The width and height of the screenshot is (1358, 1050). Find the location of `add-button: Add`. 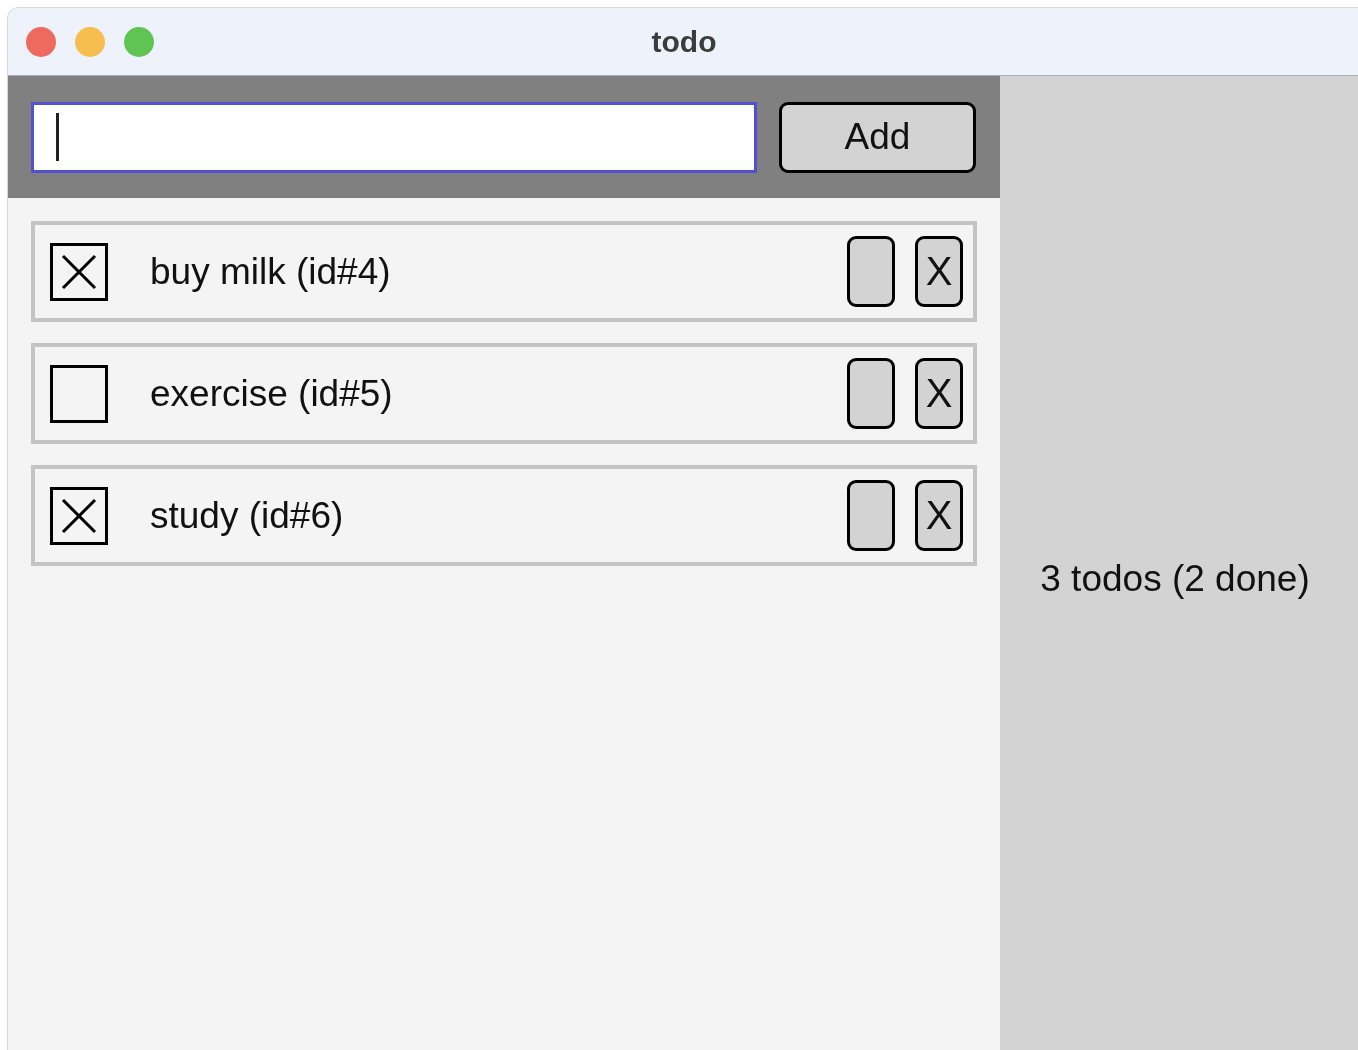

add-button: Add is located at coordinates (877, 137).